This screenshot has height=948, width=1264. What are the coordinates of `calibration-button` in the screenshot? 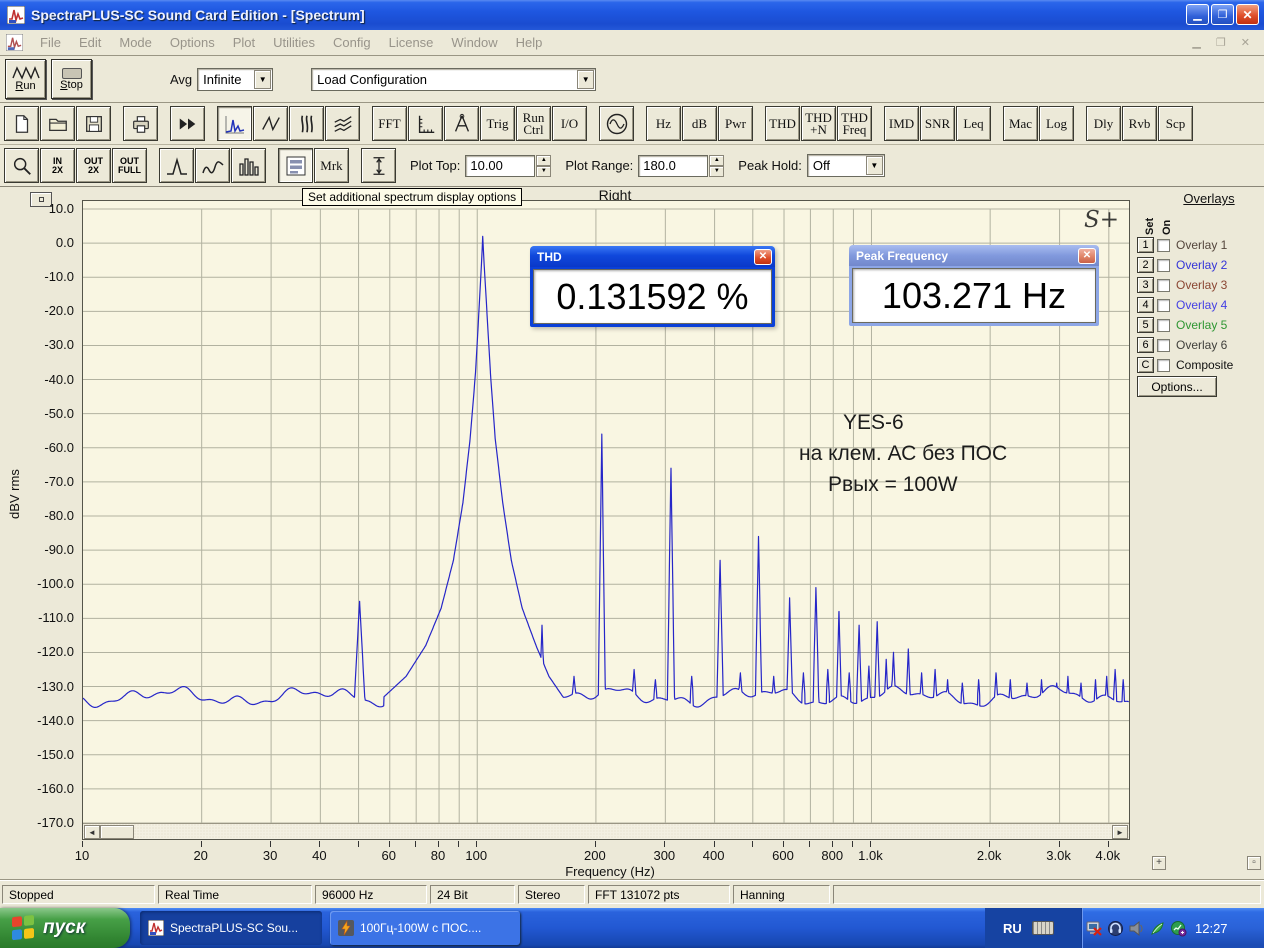 It's located at (461, 123).